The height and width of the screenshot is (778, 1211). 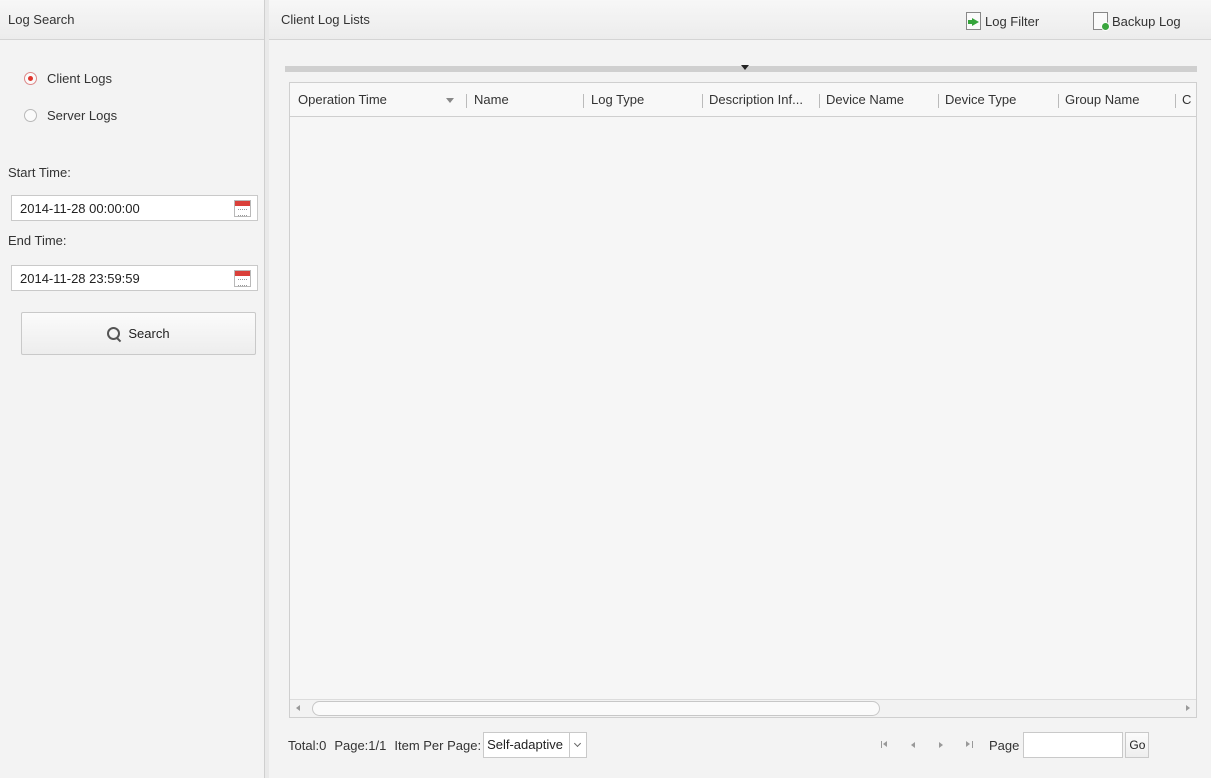 What do you see at coordinates (450, 100) in the screenshot?
I see `sort-descending-icon` at bounding box center [450, 100].